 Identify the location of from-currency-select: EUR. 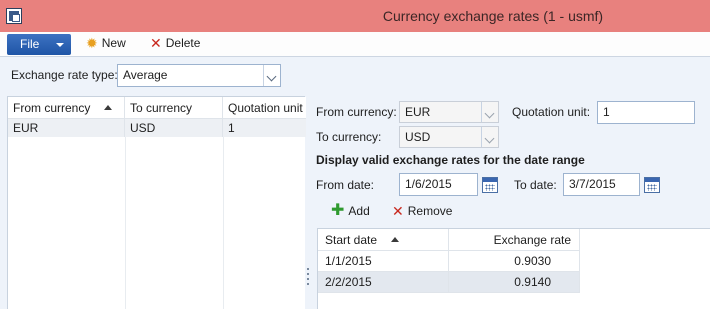
(449, 112).